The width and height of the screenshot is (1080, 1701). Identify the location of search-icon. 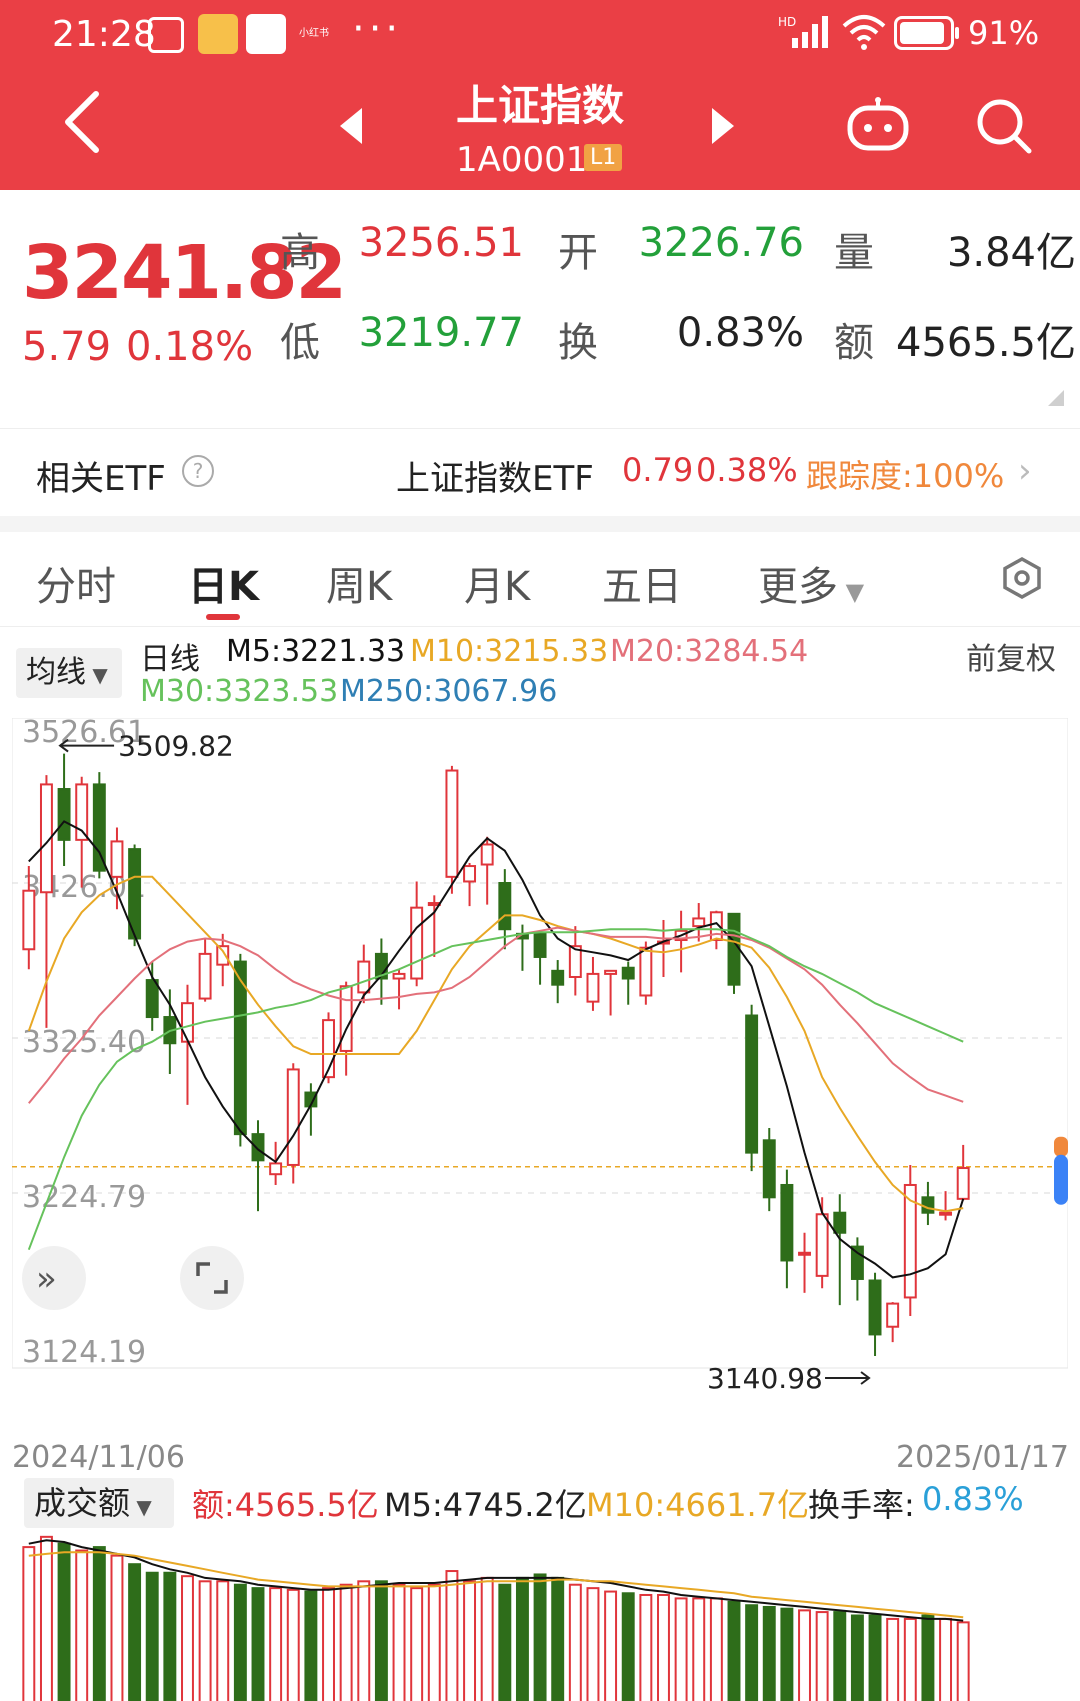
(1004, 126).